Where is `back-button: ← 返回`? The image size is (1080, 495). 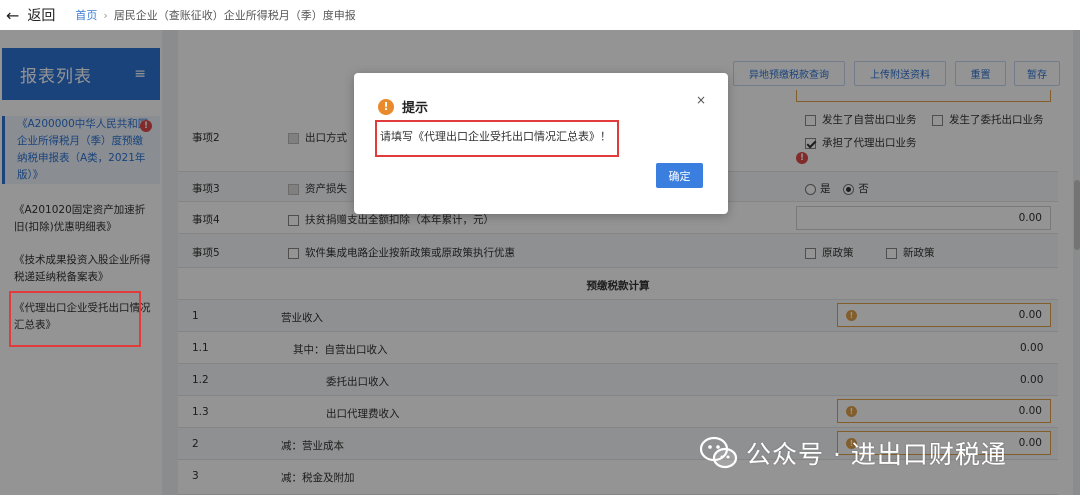 back-button: ← 返回 is located at coordinates (30, 15).